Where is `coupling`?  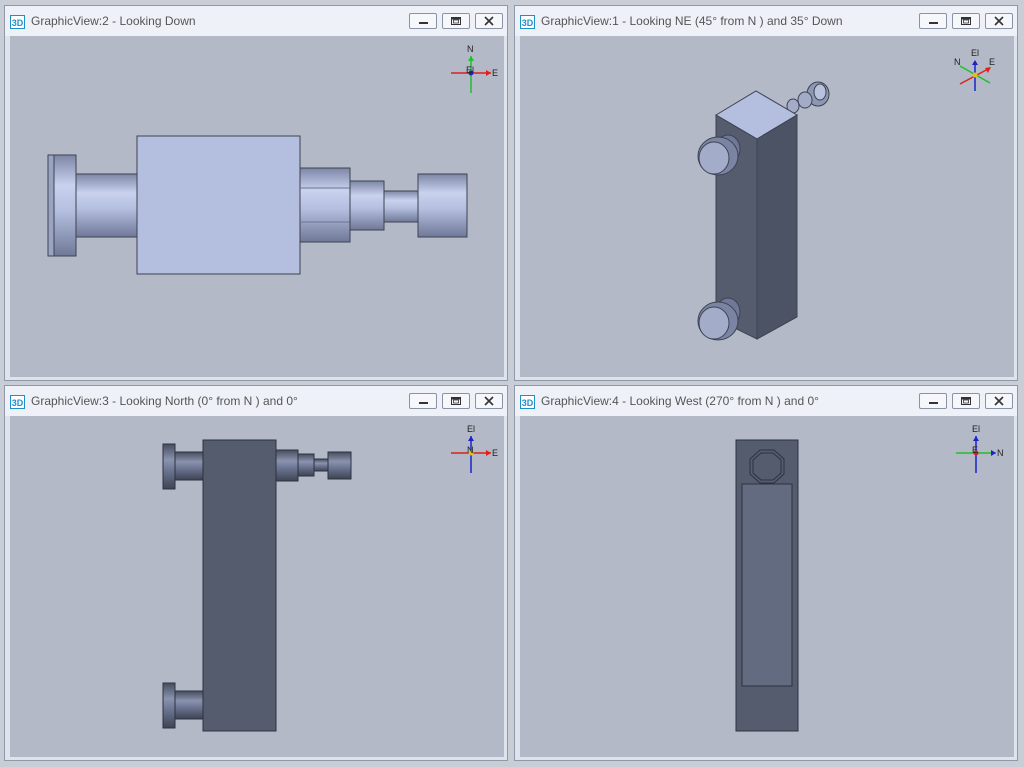 coupling is located at coordinates (367, 205).